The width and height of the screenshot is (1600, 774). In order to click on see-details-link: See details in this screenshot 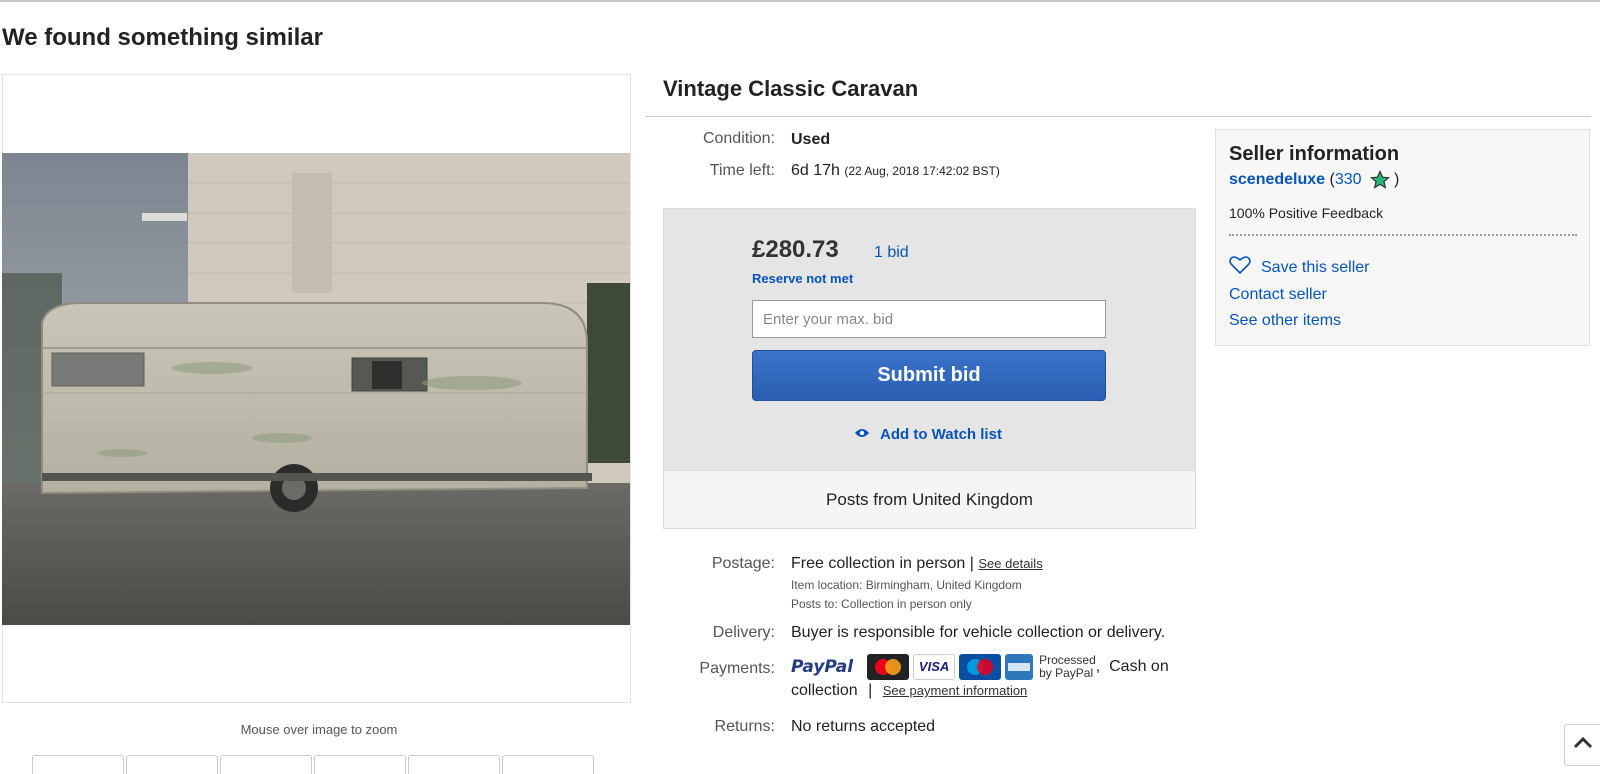, I will do `click(1010, 563)`.